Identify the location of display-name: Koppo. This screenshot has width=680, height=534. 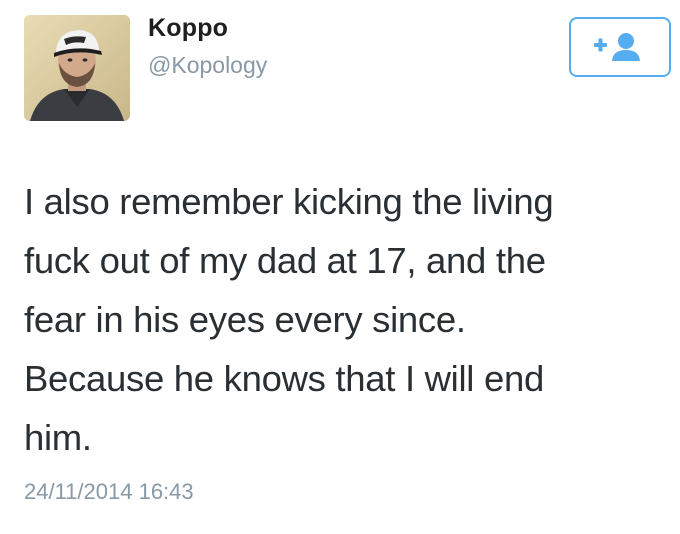
(188, 28).